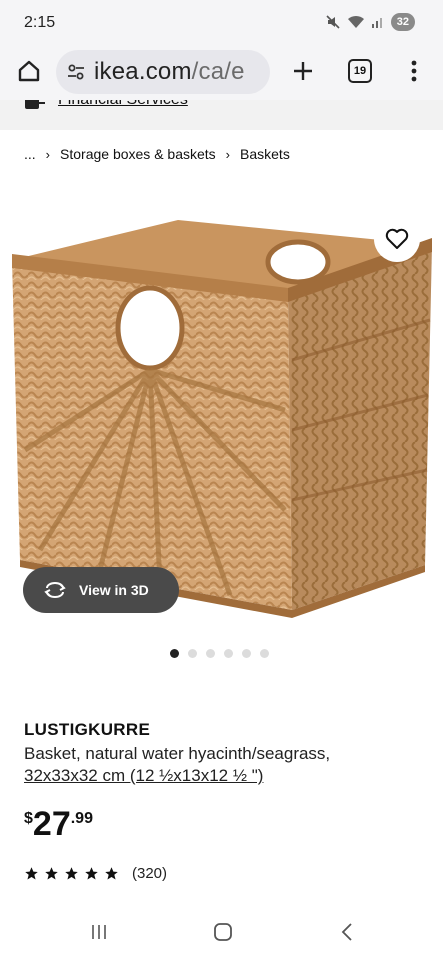 This screenshot has width=443, height=960. I want to click on product-name: LUSTIGKURRE, so click(87, 729).